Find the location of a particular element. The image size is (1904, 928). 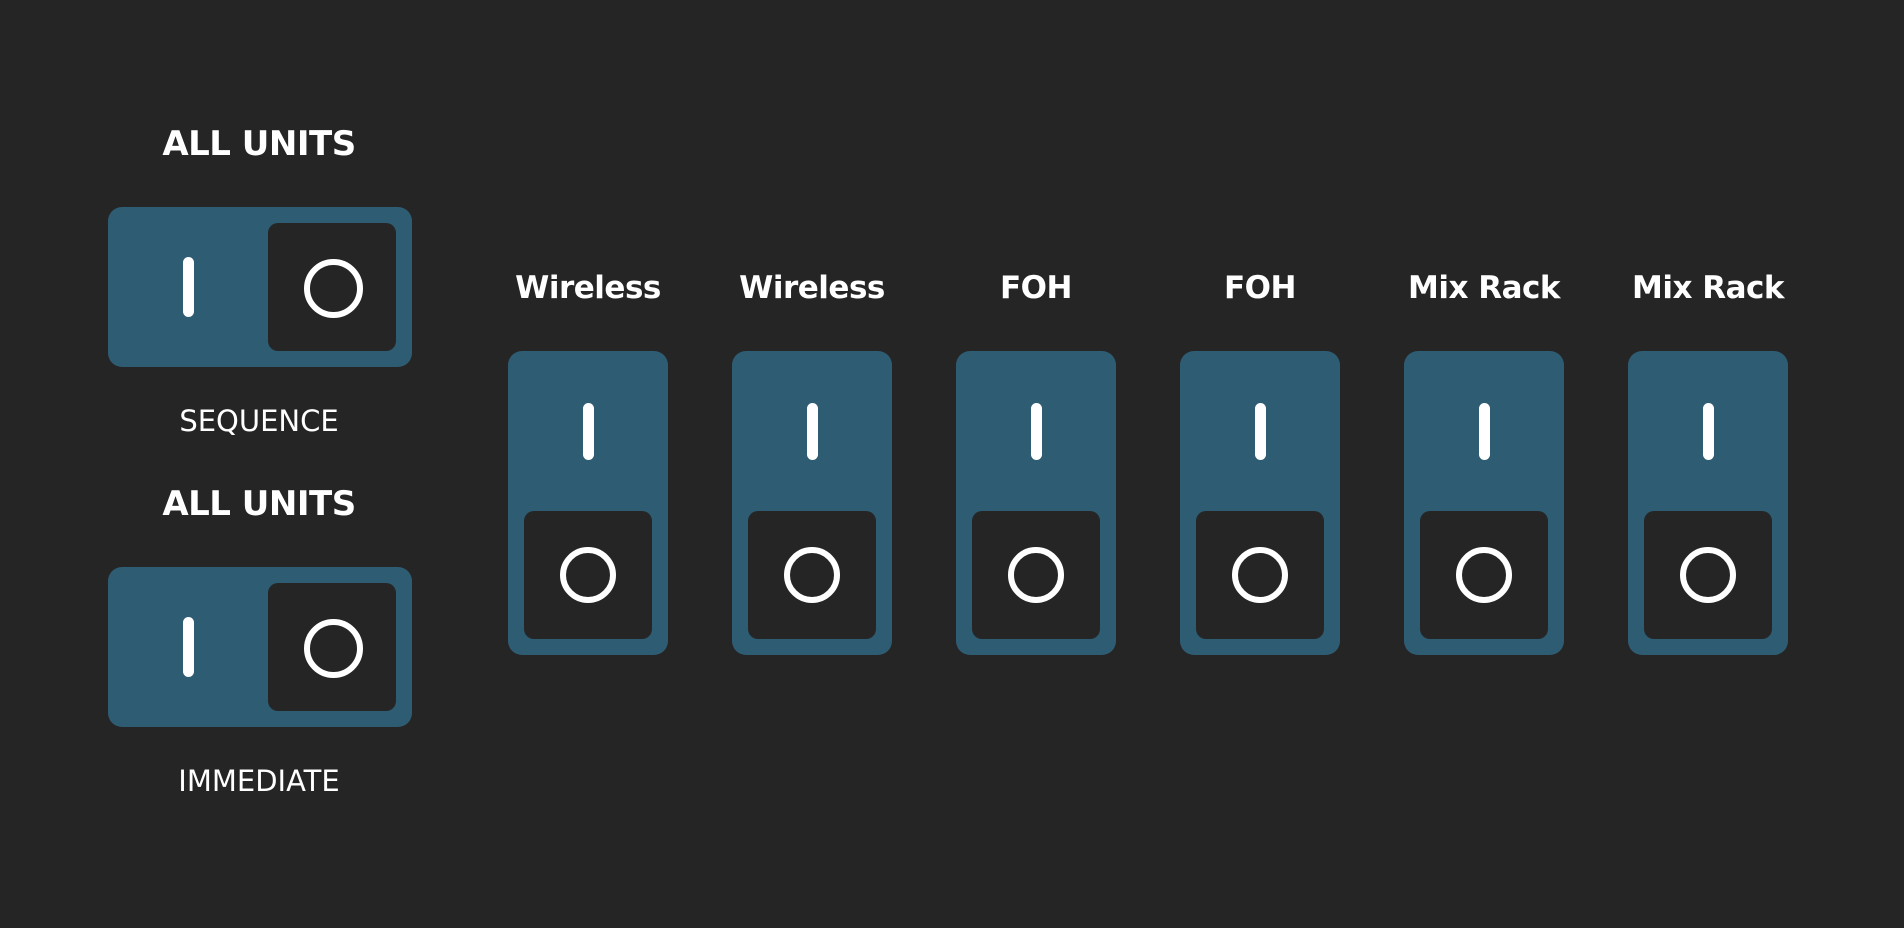

all-units-sequence-switch is located at coordinates (260, 287).